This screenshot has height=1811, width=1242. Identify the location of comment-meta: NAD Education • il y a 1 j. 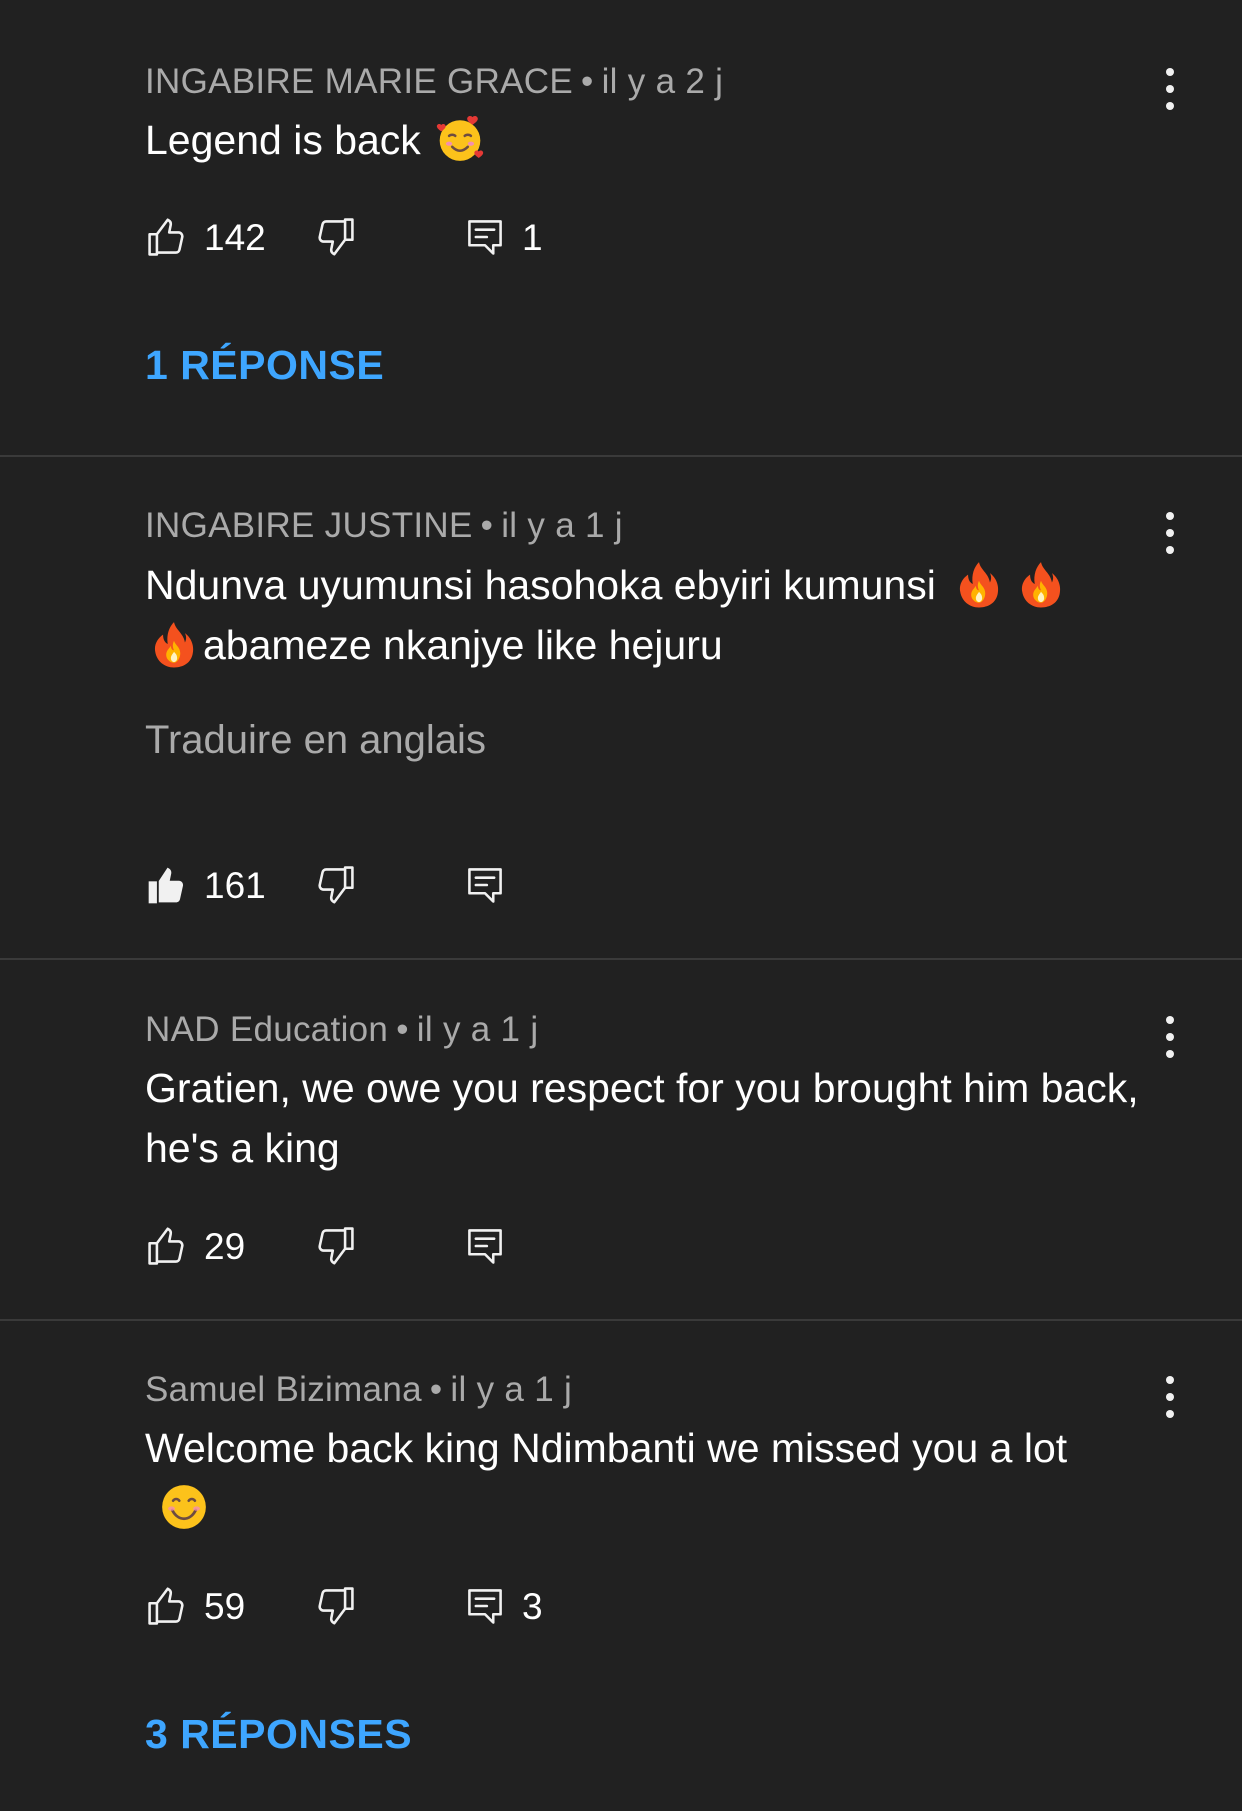
(341, 1030).